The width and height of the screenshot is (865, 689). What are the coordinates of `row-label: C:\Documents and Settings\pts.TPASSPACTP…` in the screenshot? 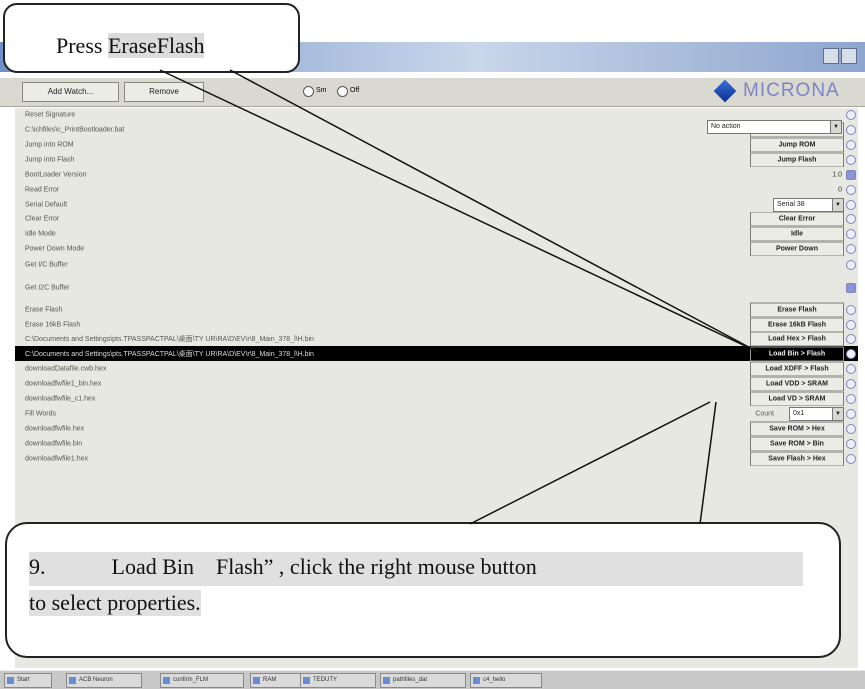 It's located at (169, 339).